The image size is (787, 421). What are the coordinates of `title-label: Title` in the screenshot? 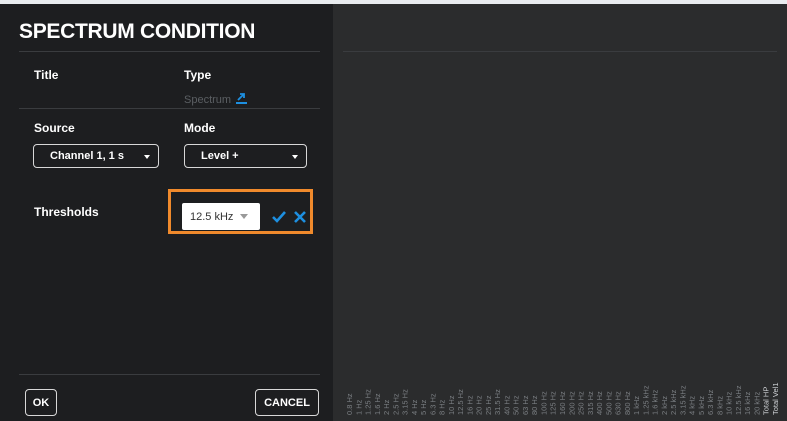 It's located at (46, 75).